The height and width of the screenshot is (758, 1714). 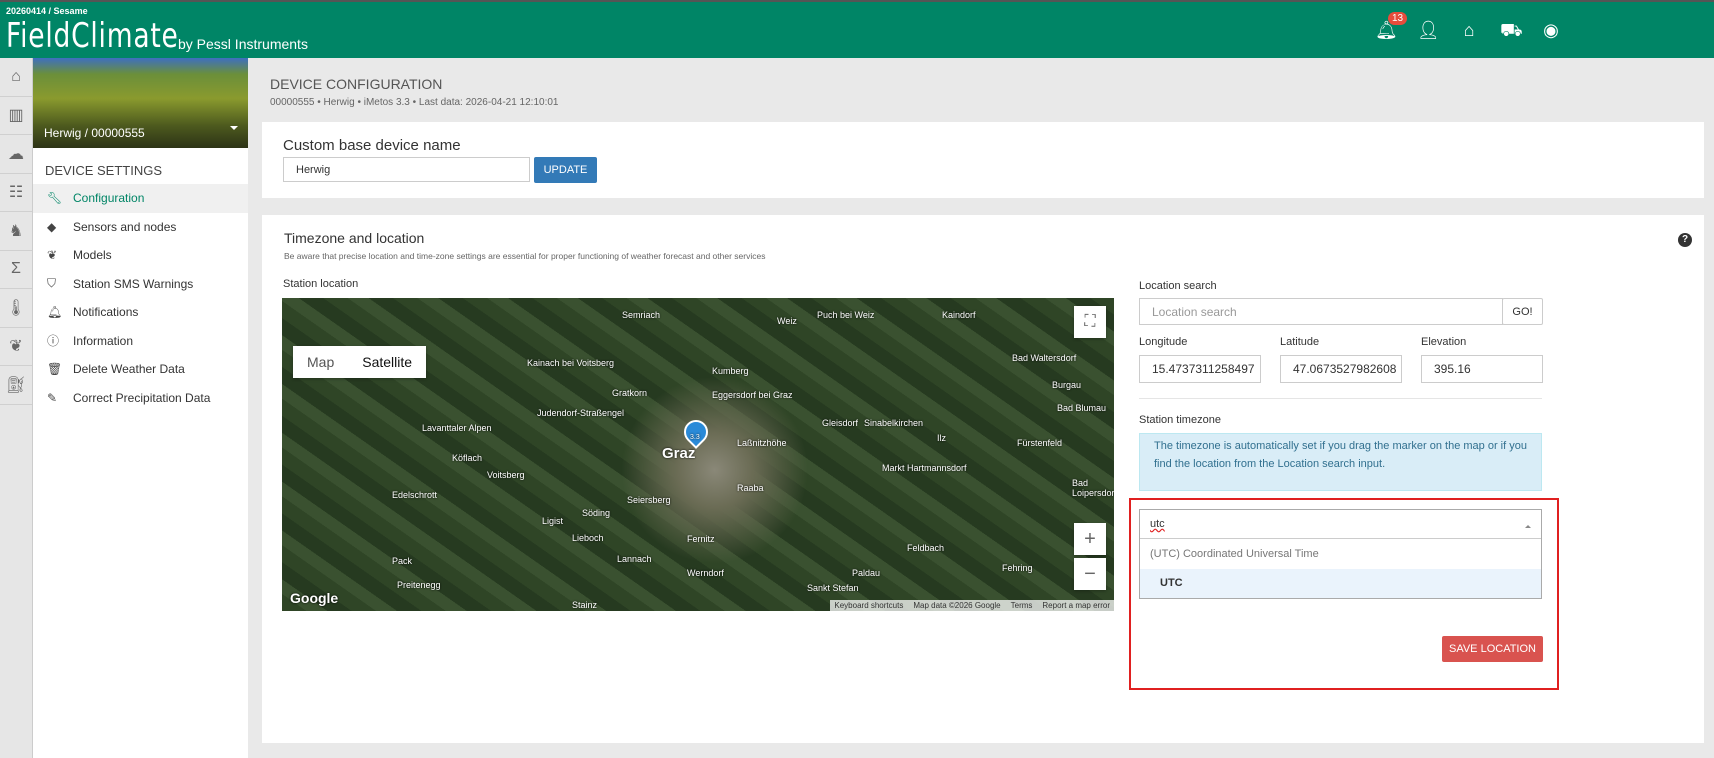 What do you see at coordinates (16, 77) in the screenshot?
I see `home-icon: ⌂` at bounding box center [16, 77].